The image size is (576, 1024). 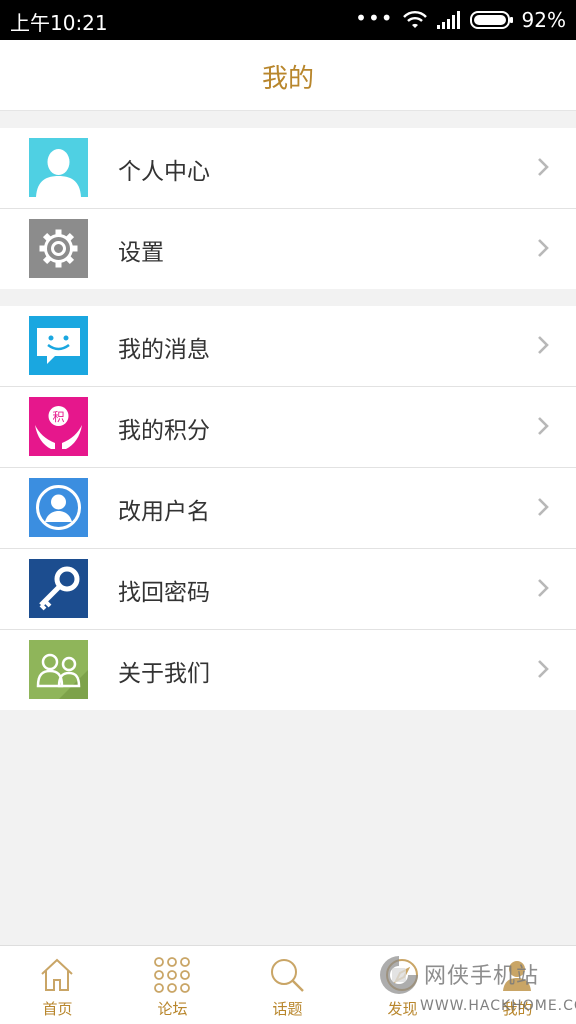 I want to click on watermark-name: 网侠手机站, so click(x=482, y=976).